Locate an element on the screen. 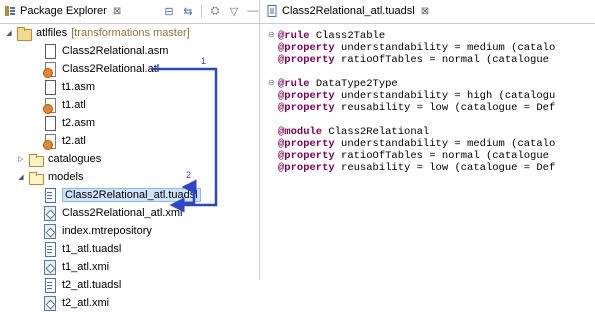 Image resolution: width=595 pixels, height=312 pixels. package-explorer-tab: Package Explorer ⊠ is located at coordinates (62, 11).